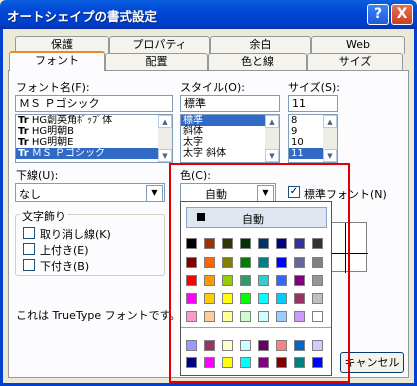  What do you see at coordinates (94, 120) in the screenshot?
I see `list-item: Tr HG創英角ﾎﾟｯﾌﾟ体` at bounding box center [94, 120].